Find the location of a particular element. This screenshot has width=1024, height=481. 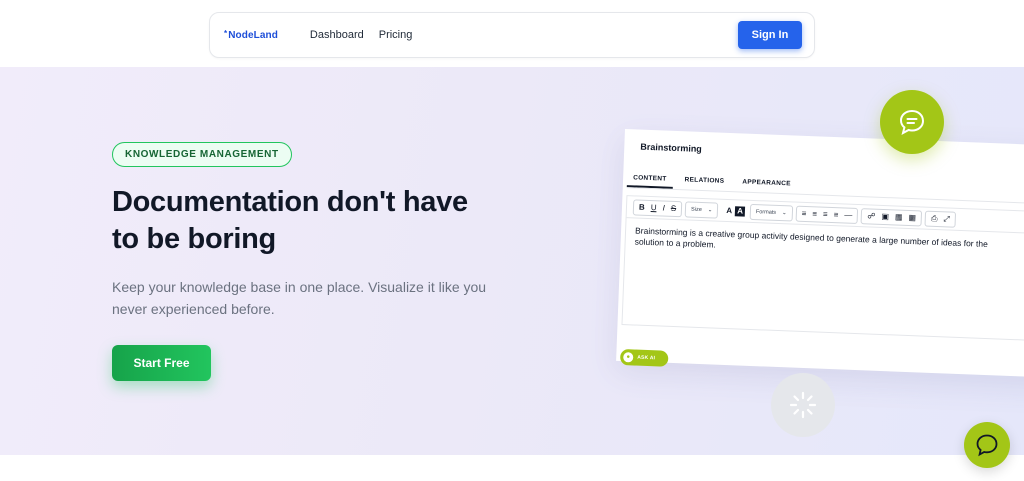

ask-ai-button: ● ASK AI is located at coordinates (644, 357).